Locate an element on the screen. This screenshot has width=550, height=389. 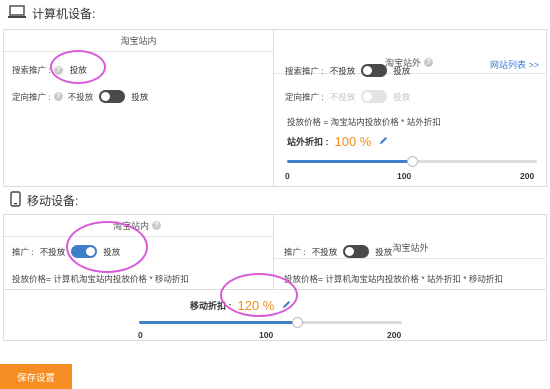
pc-section-header: 计算机设备: is located at coordinates (51, 13).